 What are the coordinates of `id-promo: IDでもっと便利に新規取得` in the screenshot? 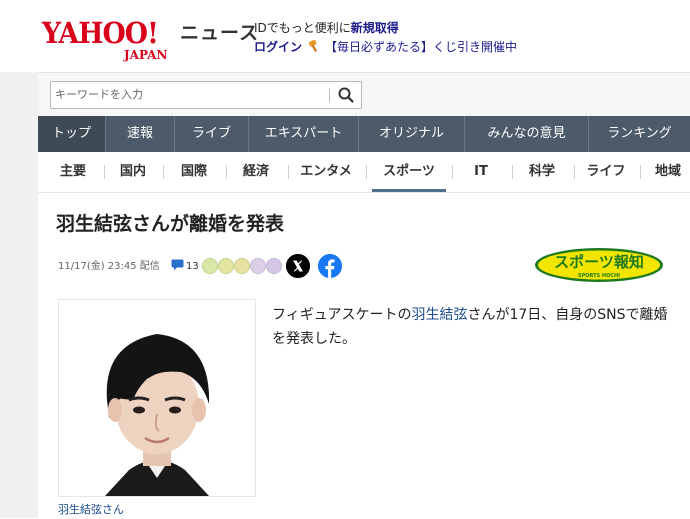 It's located at (326, 28).